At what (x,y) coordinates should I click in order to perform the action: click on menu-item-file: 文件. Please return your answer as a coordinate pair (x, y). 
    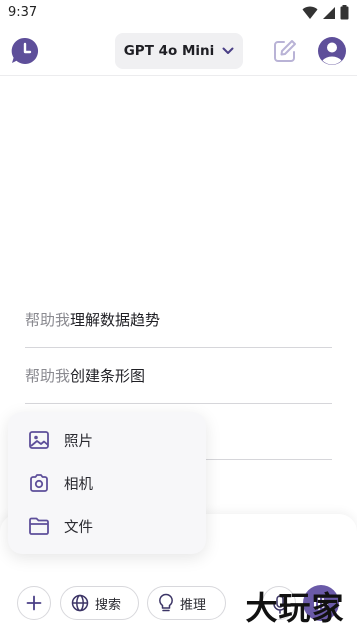
    Looking at the image, I should click on (107, 526).